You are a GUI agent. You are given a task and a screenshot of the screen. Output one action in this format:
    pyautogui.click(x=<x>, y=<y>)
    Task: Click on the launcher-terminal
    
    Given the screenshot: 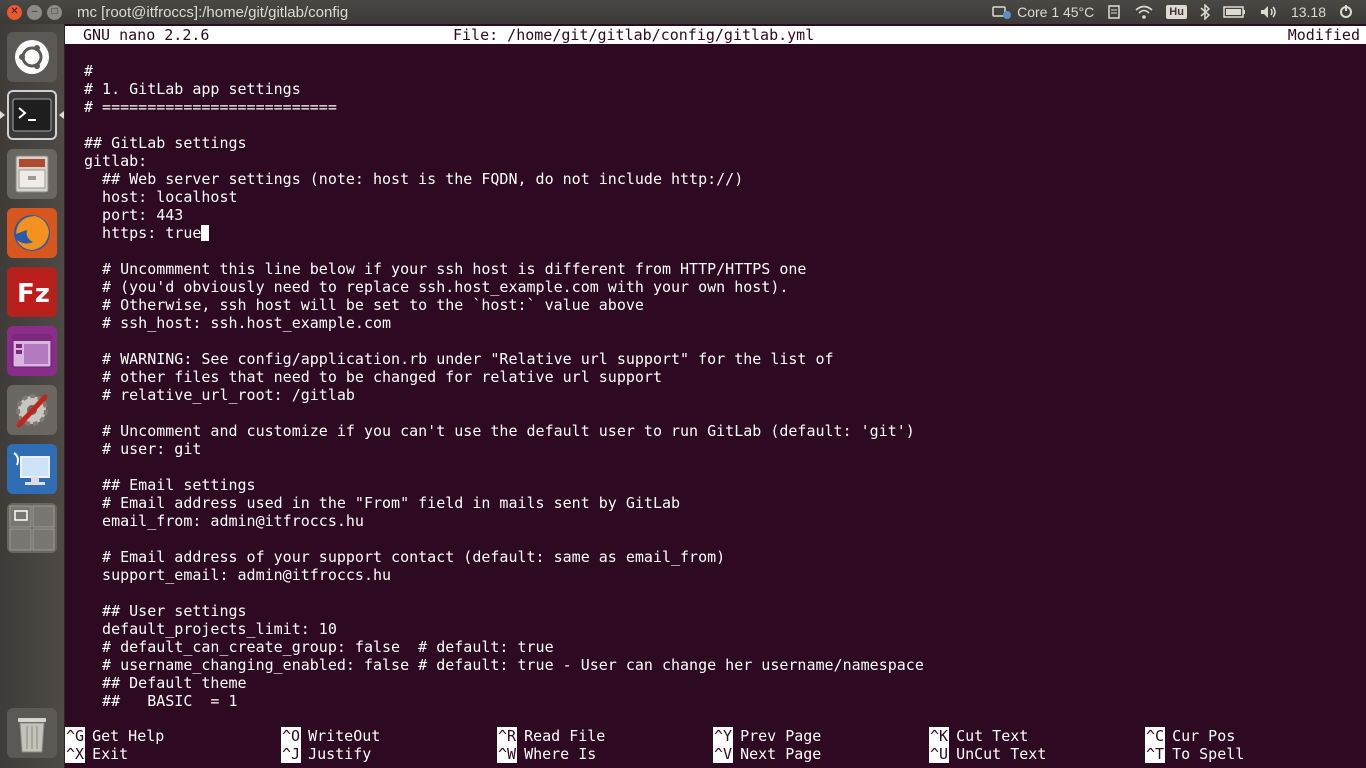 What is the action you would take?
    pyautogui.click(x=32, y=115)
    